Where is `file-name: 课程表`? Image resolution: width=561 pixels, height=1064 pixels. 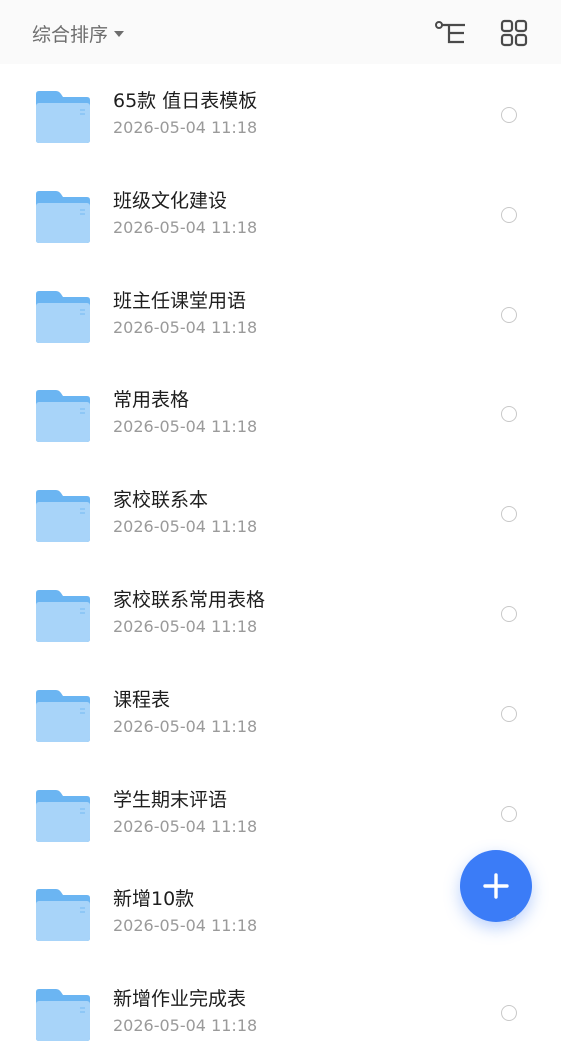 file-name: 课程表 is located at coordinates (142, 699).